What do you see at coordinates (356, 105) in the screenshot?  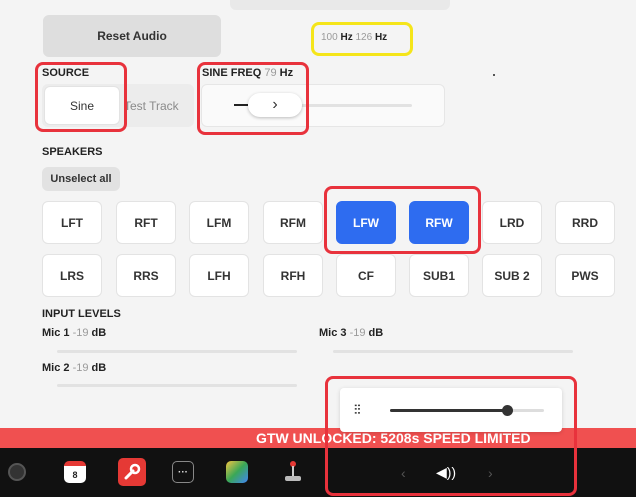 I see `sine-freq-track` at bounding box center [356, 105].